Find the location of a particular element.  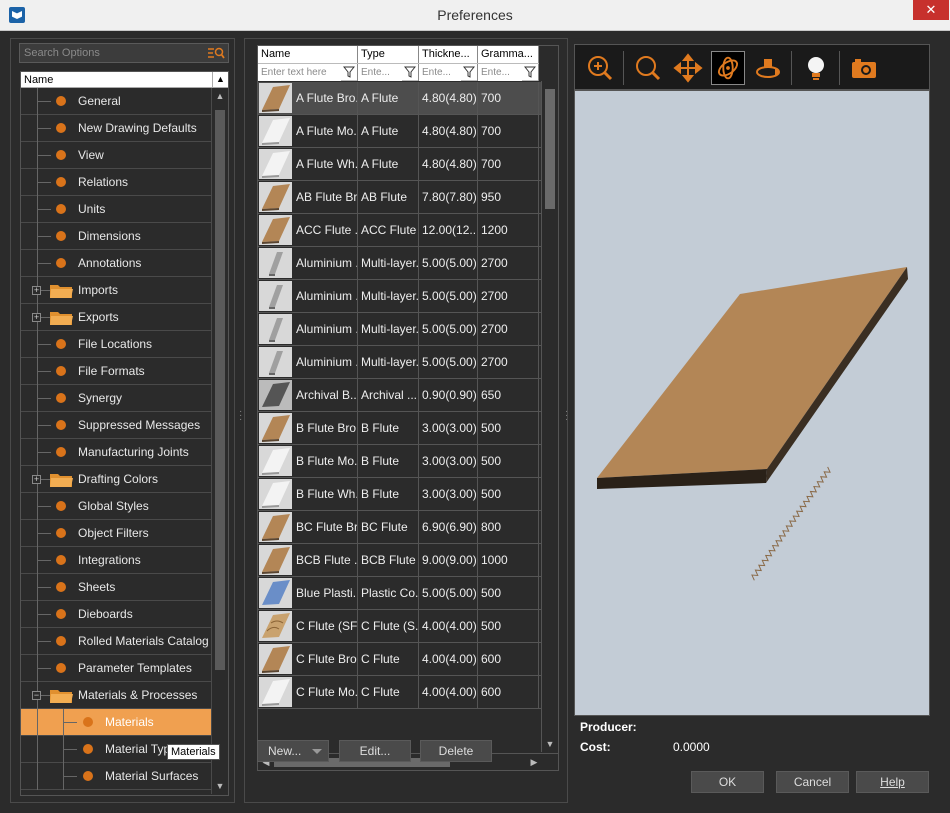

scroll-up-icon: ▲ is located at coordinates (220, 96).